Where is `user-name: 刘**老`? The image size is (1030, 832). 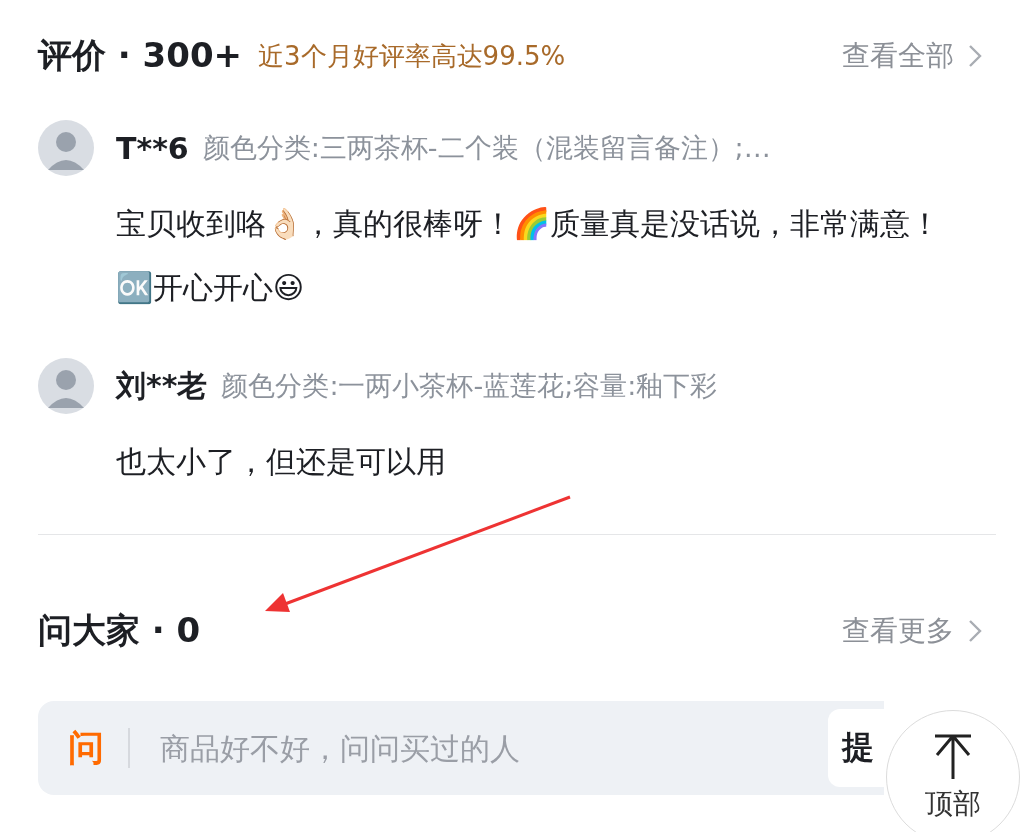 user-name: 刘**老 is located at coordinates (162, 385).